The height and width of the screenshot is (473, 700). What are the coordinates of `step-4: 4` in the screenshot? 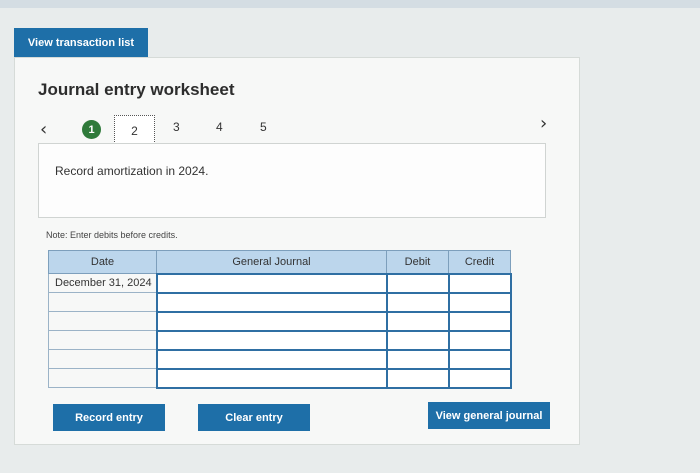 It's located at (219, 127).